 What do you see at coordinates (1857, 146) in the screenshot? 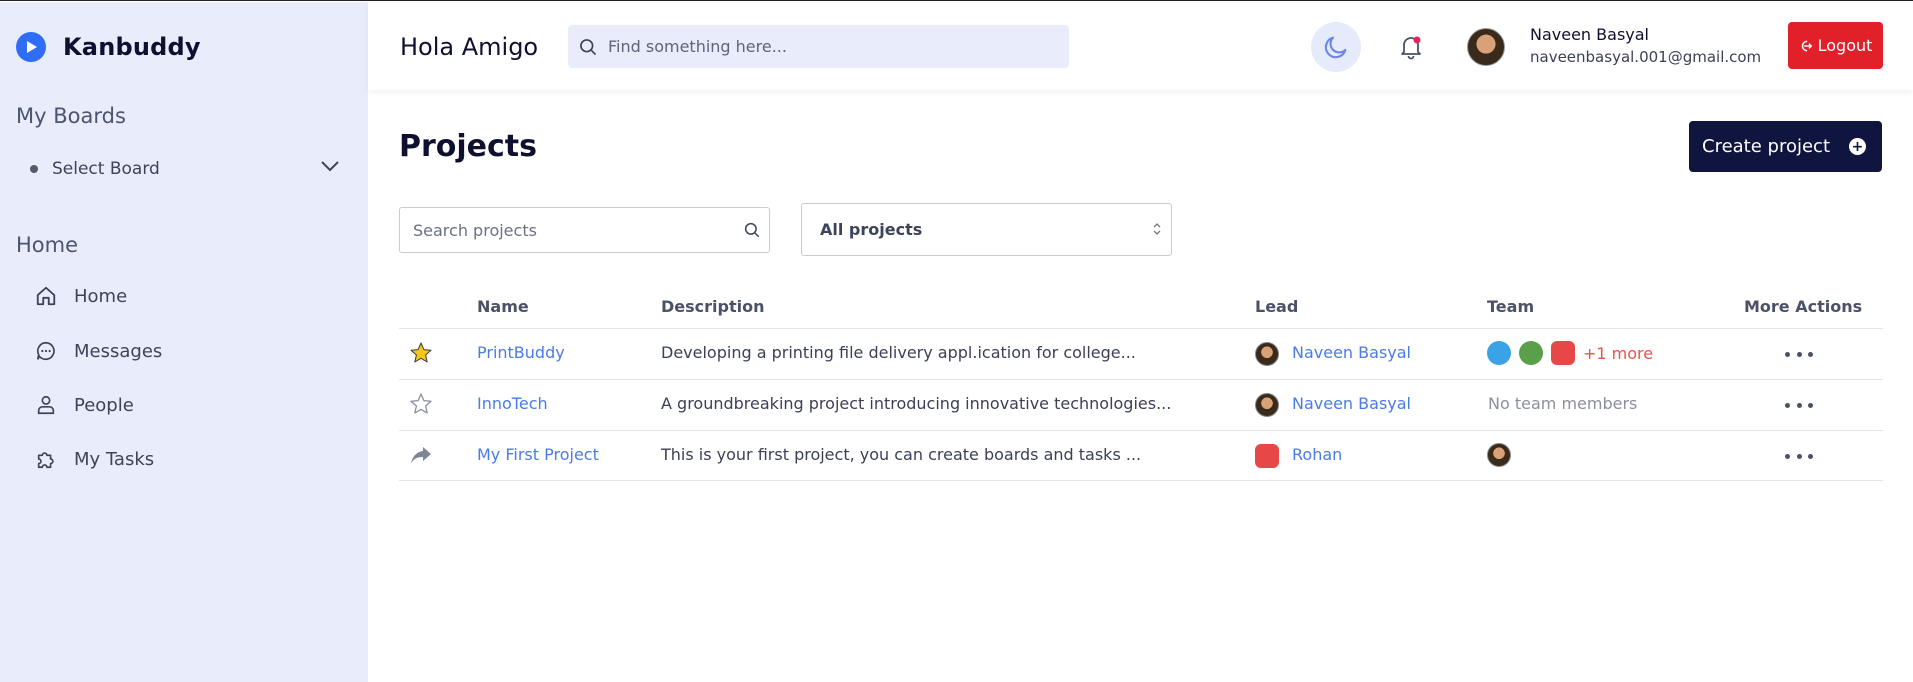
I see `plus-circle-icon: +` at bounding box center [1857, 146].